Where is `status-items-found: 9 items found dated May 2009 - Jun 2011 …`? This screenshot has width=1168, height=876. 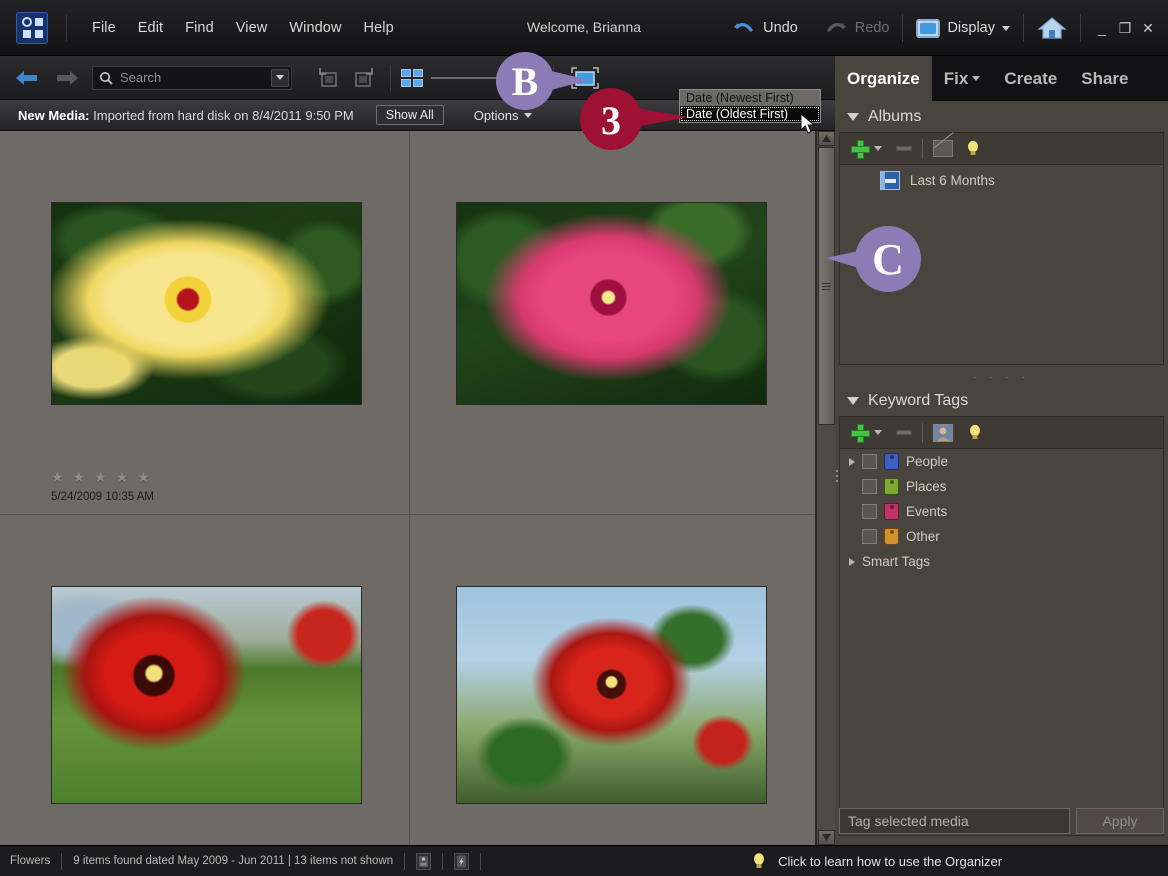
status-items-found: 9 items found dated May 2009 - Jun 2011 … is located at coordinates (233, 861).